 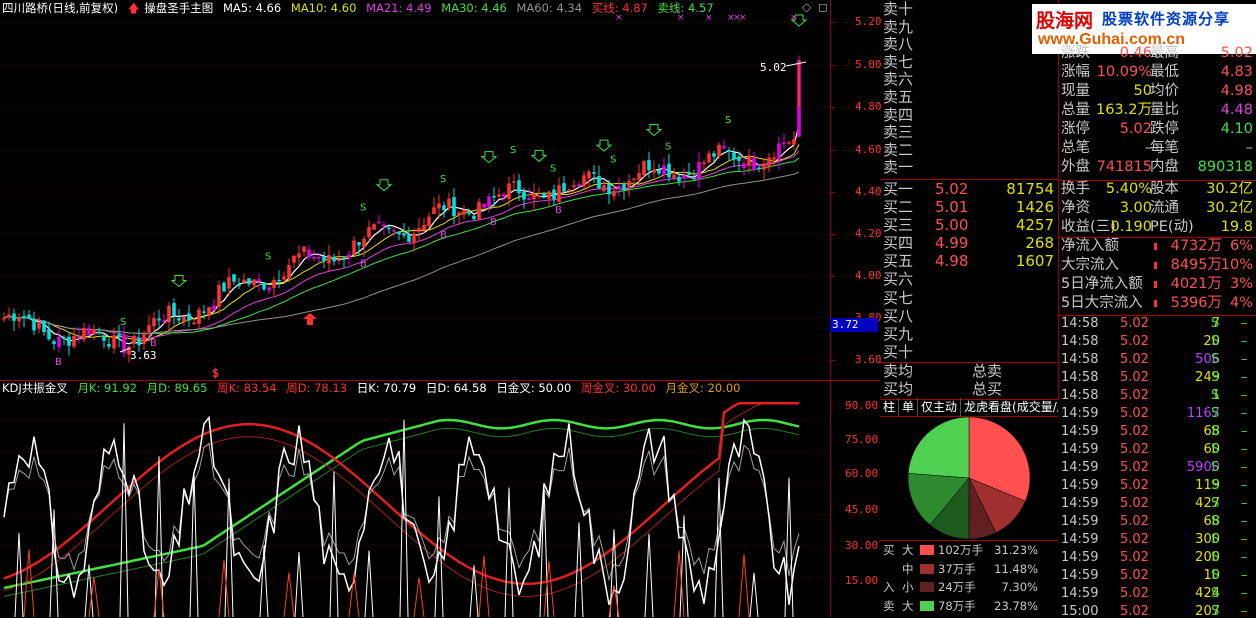 What do you see at coordinates (1157, 504) in the screenshot?
I see `tick-row: 14:59 5.02 427 S –` at bounding box center [1157, 504].